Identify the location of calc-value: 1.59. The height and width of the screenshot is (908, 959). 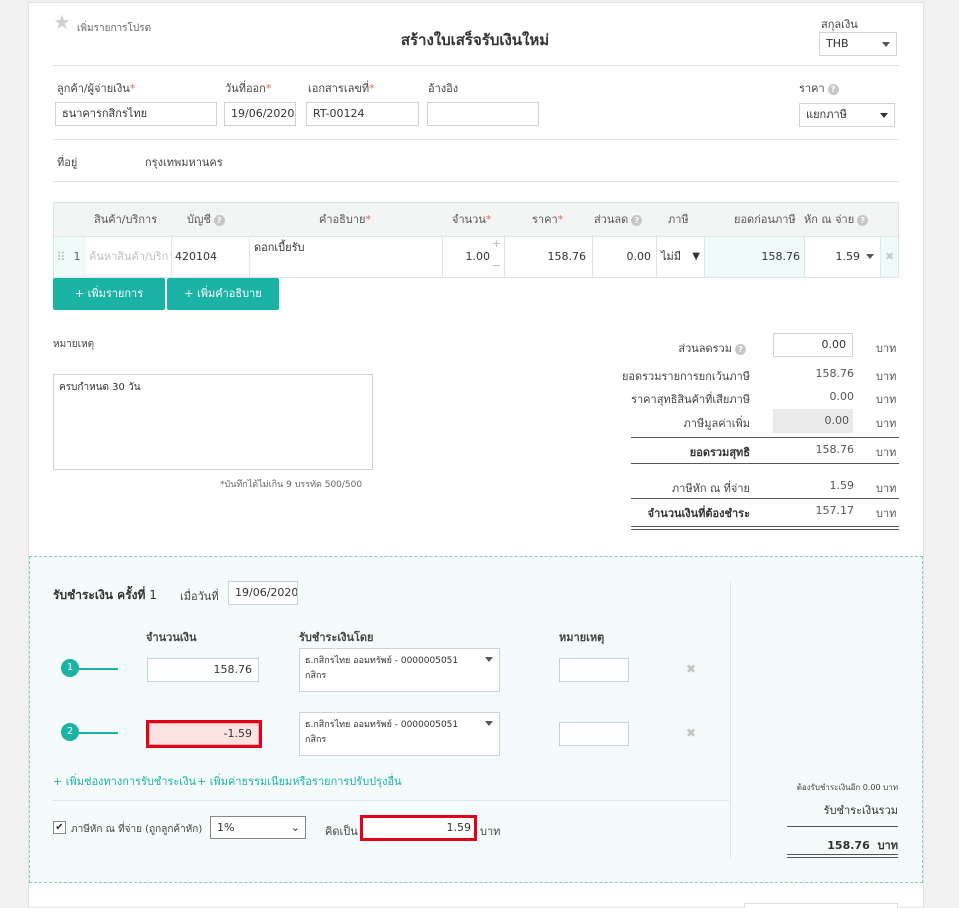
(418, 828).